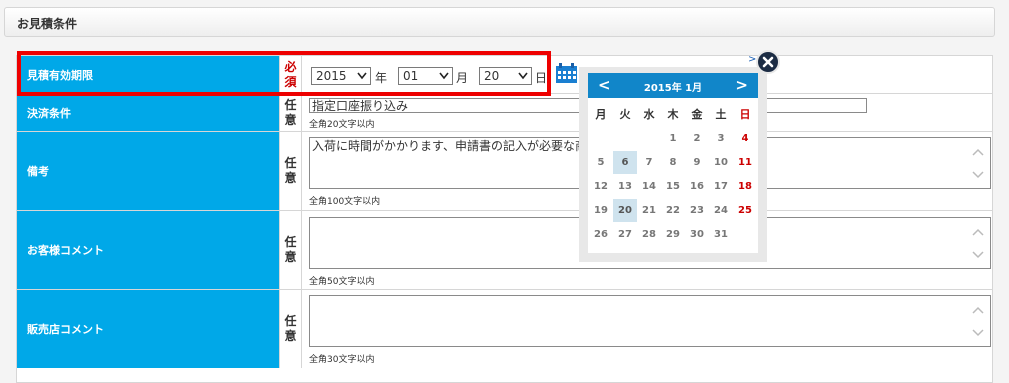 The image size is (1009, 383). I want to click on section-title: お見積条件, so click(47, 24).